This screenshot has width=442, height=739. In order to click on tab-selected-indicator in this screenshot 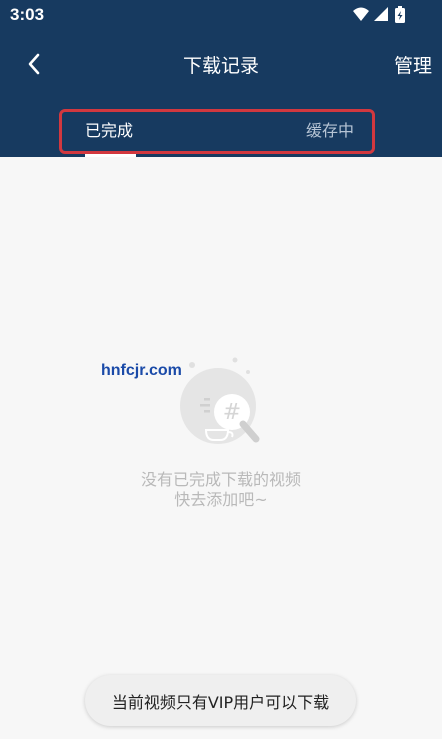, I will do `click(110, 155)`.